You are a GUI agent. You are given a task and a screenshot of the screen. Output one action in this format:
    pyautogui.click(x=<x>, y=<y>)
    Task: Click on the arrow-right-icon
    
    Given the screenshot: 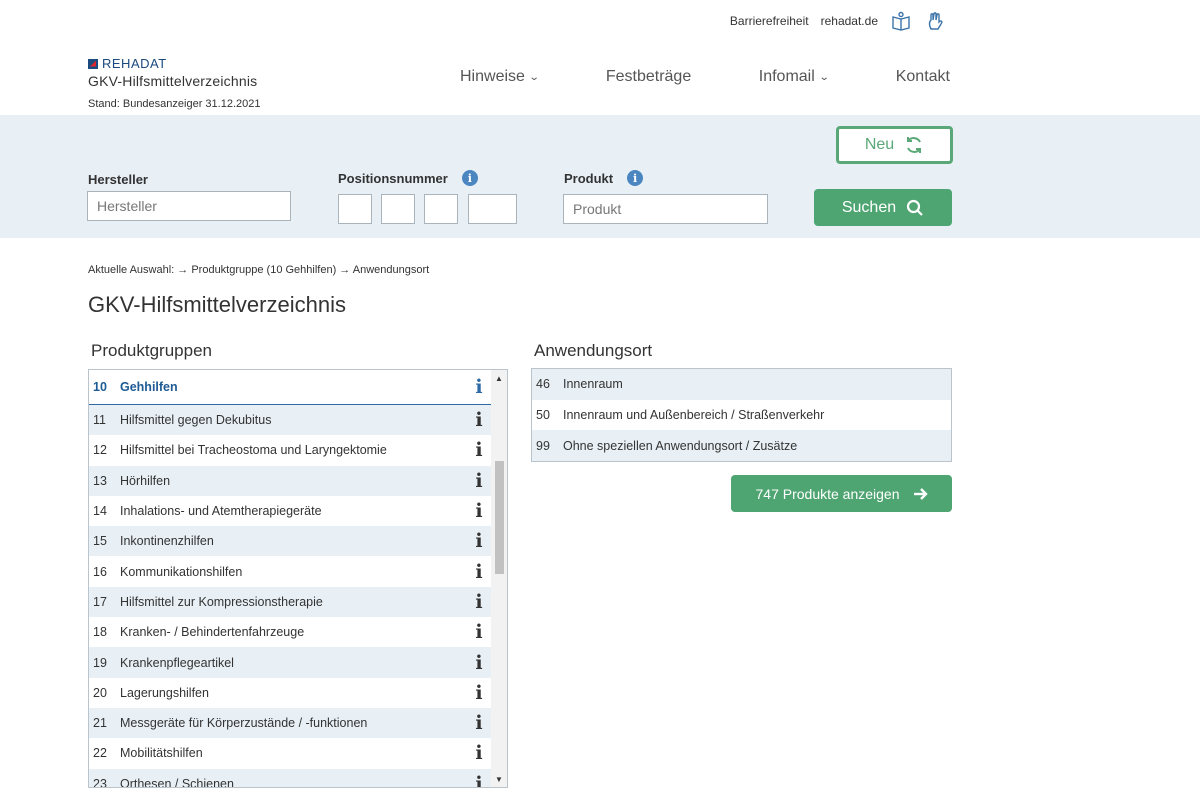 What is the action you would take?
    pyautogui.click(x=920, y=493)
    